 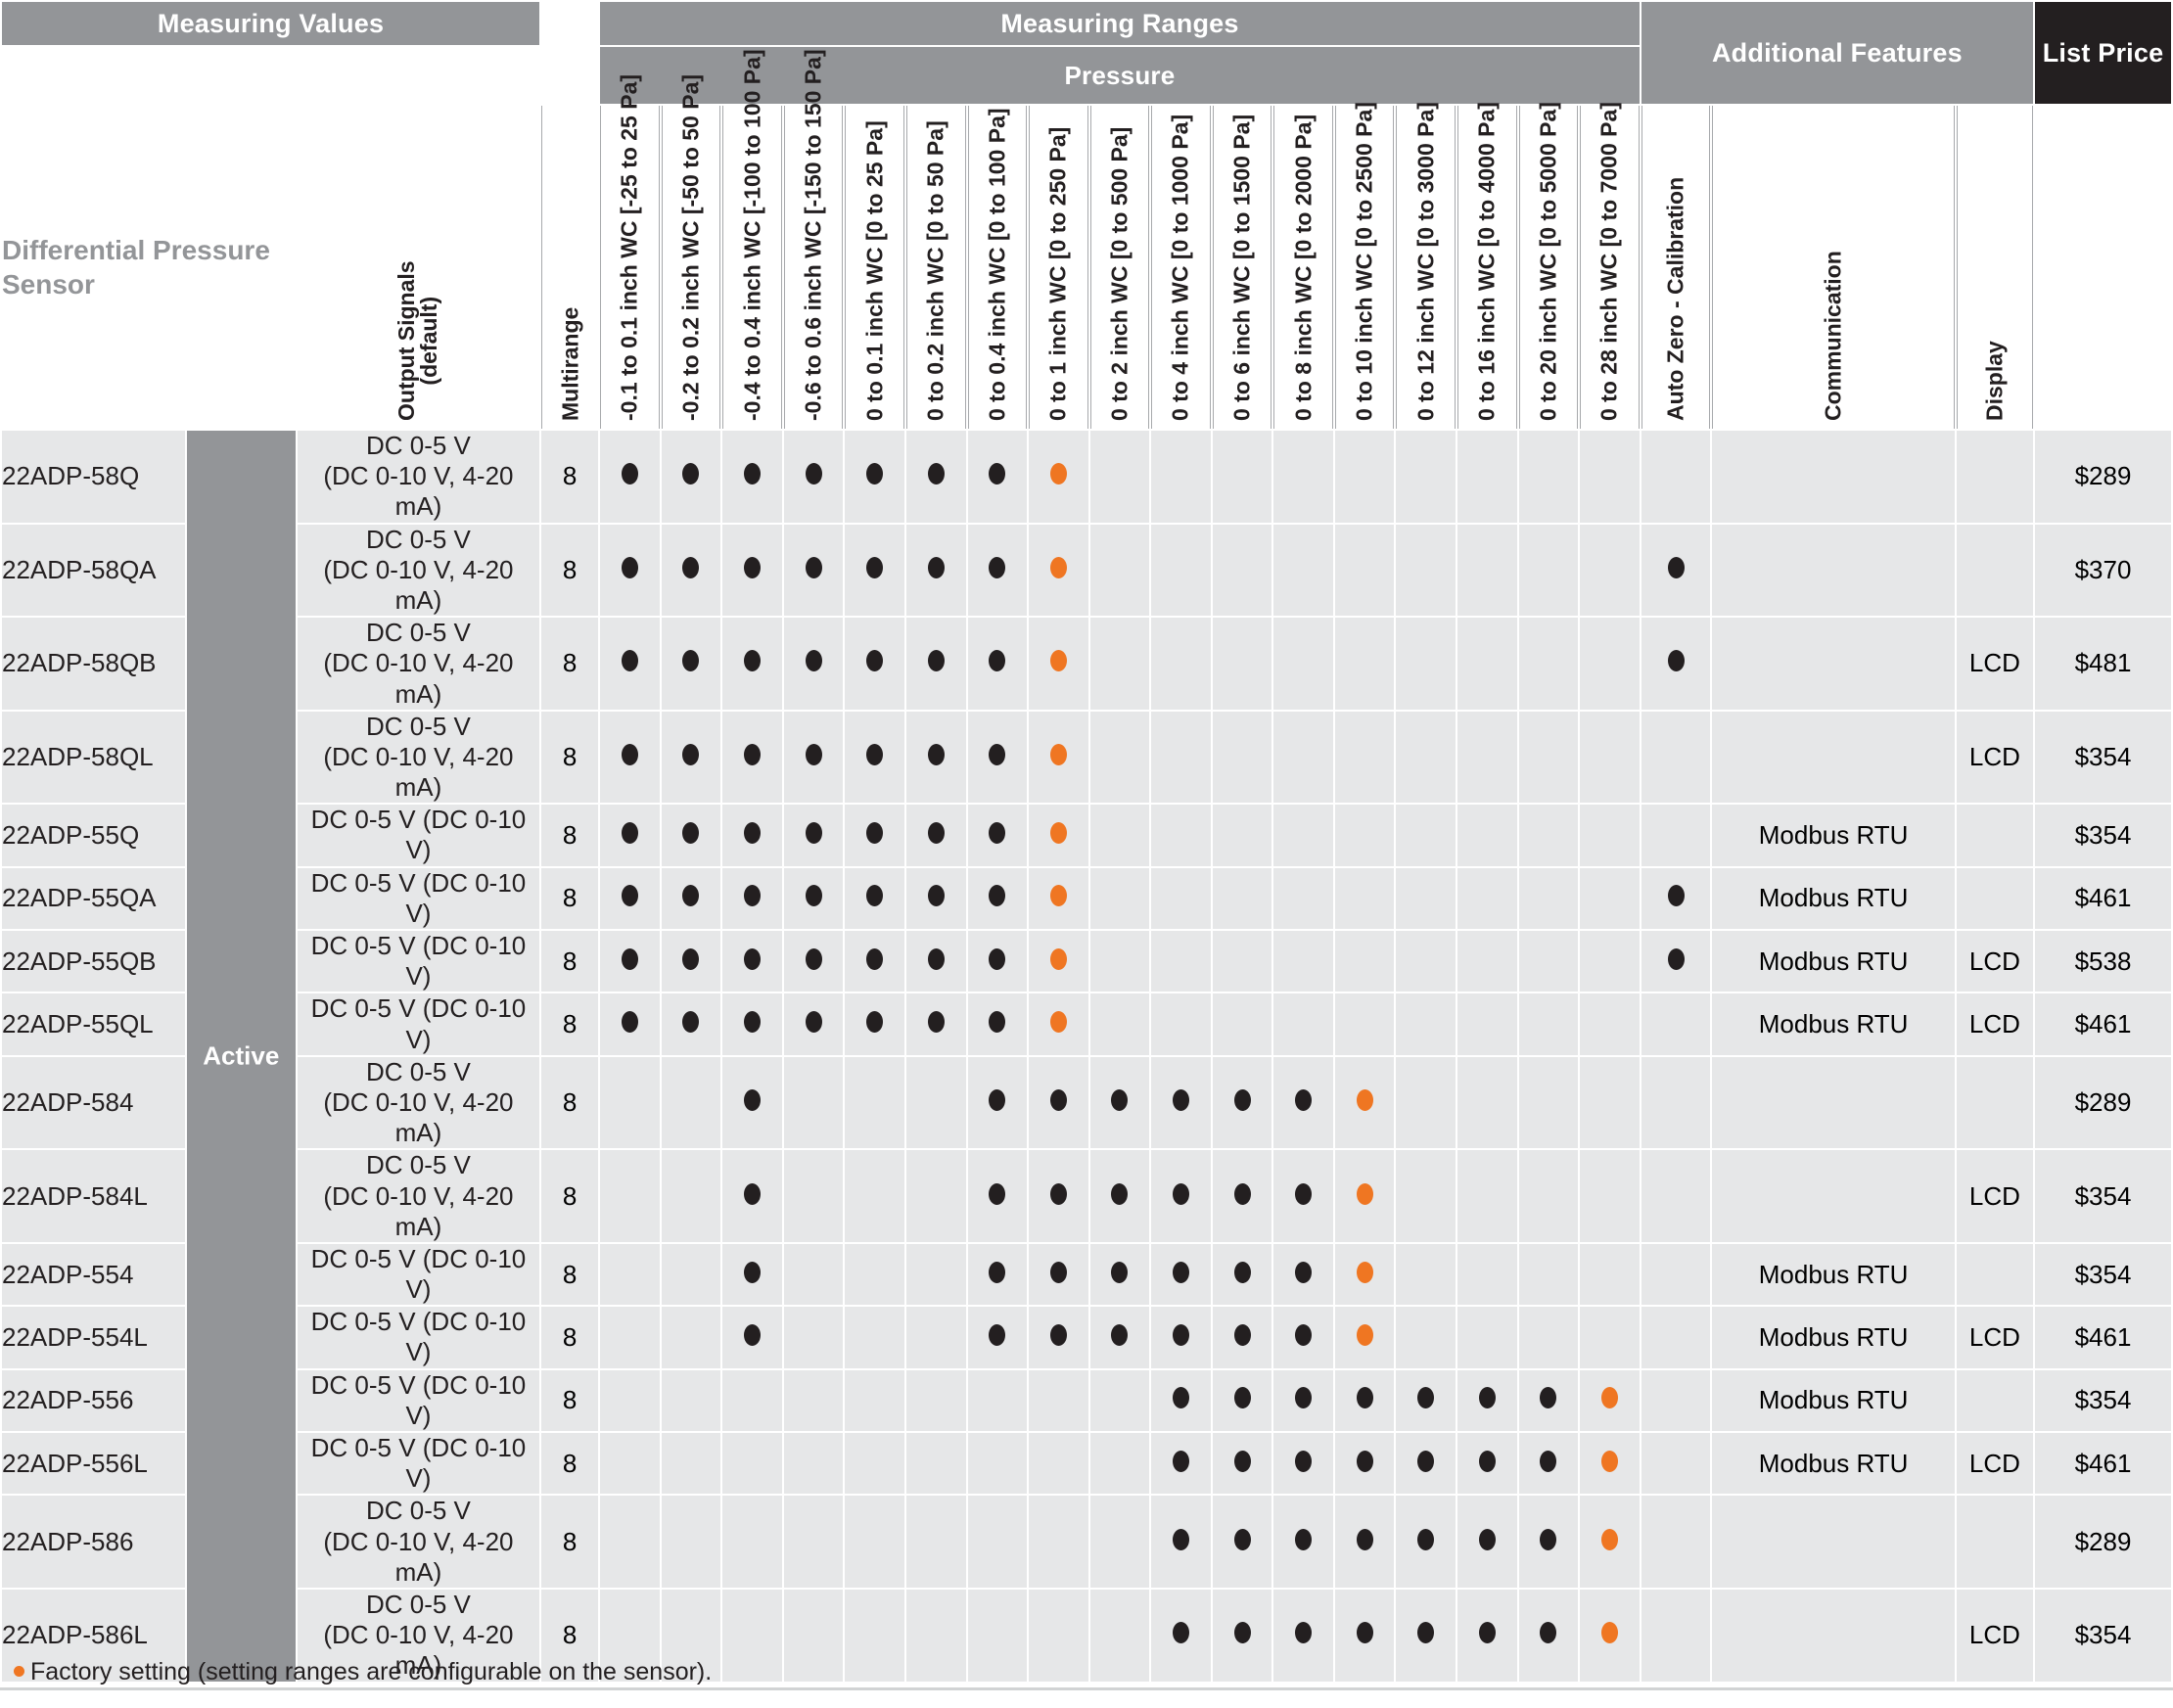 I want to click on group-label-active: Active, so click(x=241, y=1057).